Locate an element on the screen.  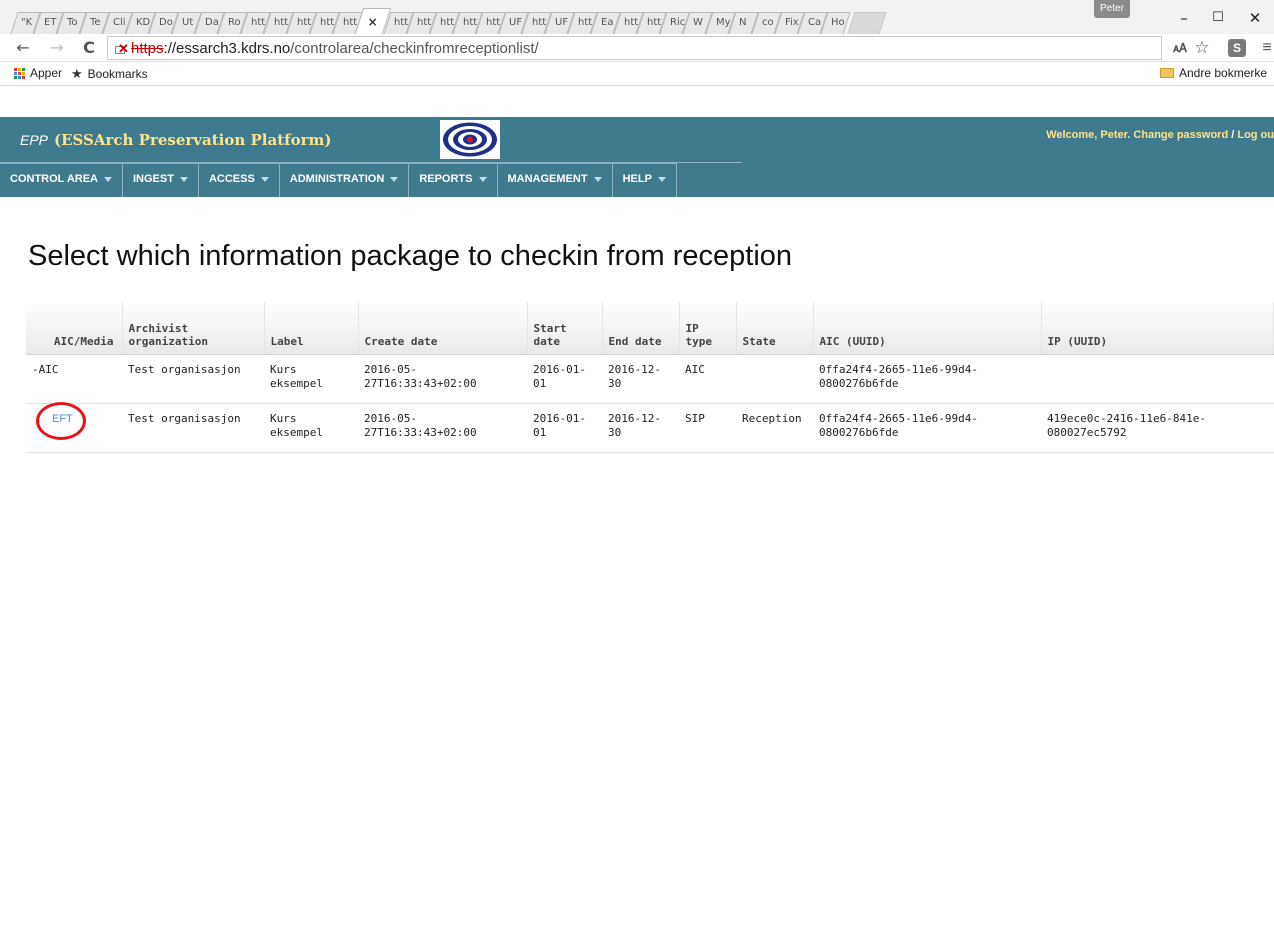
url-path: /controlarea/checkinfromreceptionlist/ is located at coordinates (414, 48).